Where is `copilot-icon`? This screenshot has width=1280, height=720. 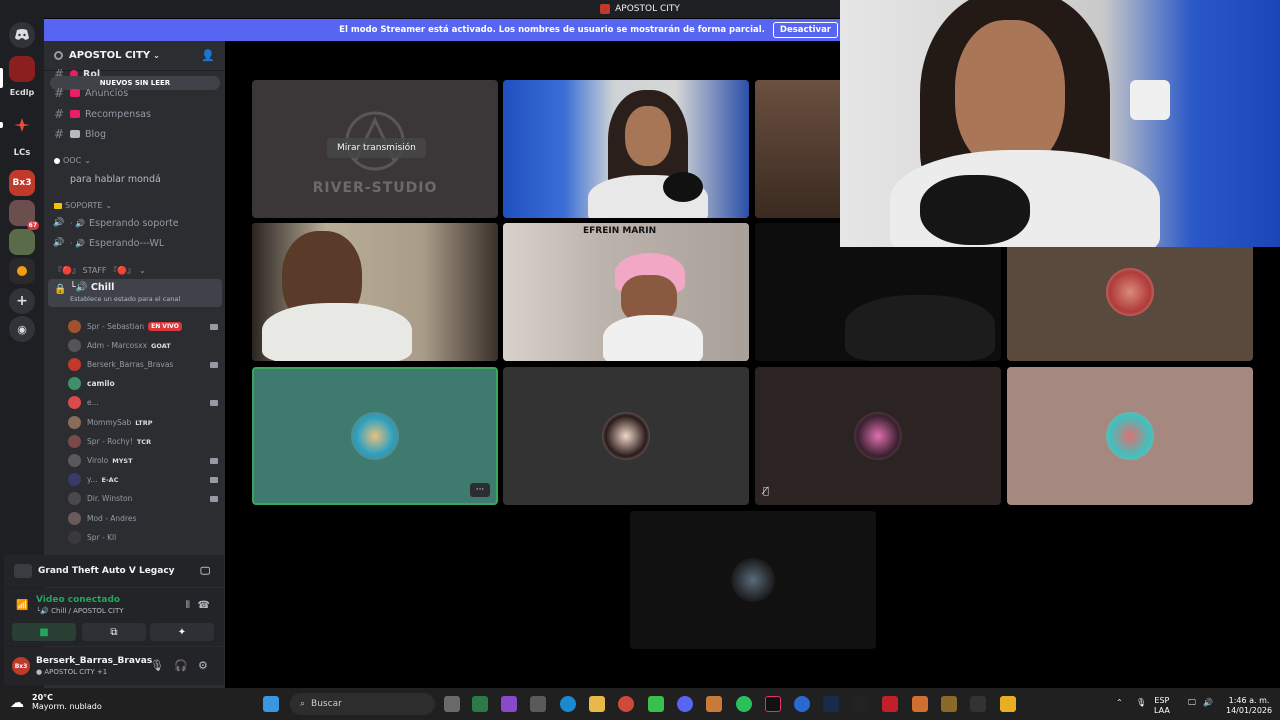 copilot-icon is located at coordinates (509, 704).